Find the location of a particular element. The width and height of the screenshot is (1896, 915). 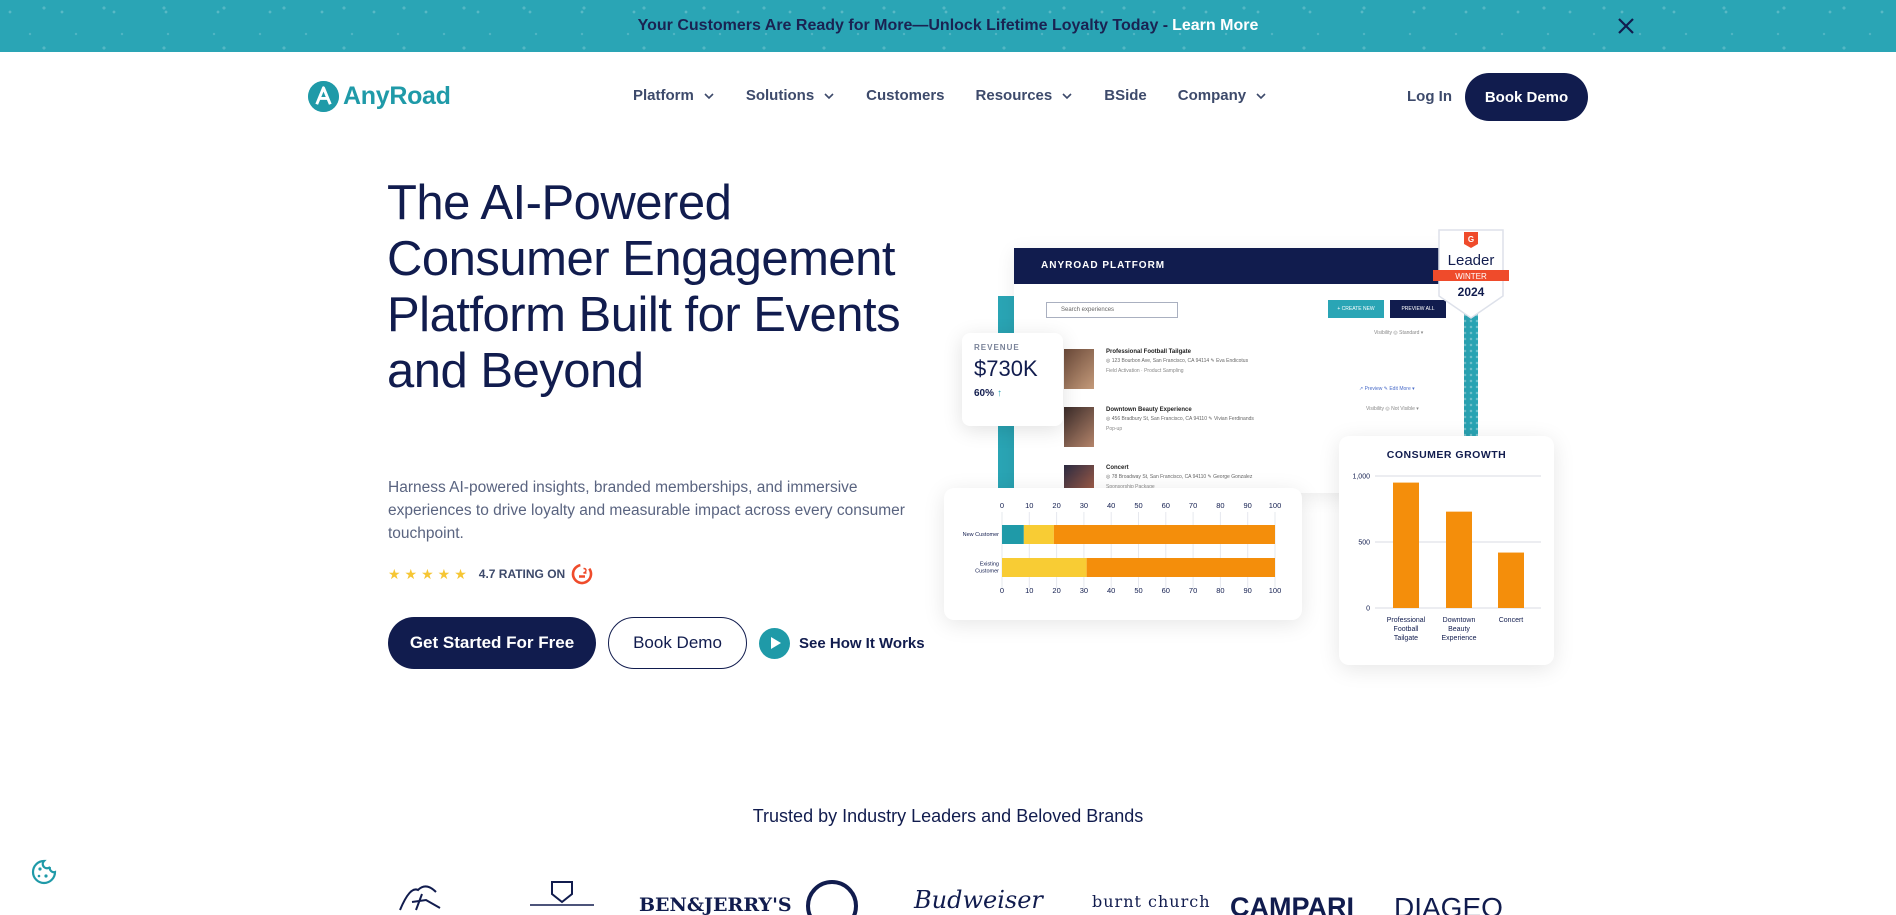

see-how-it-works-label: See How It Works is located at coordinates (862, 643).